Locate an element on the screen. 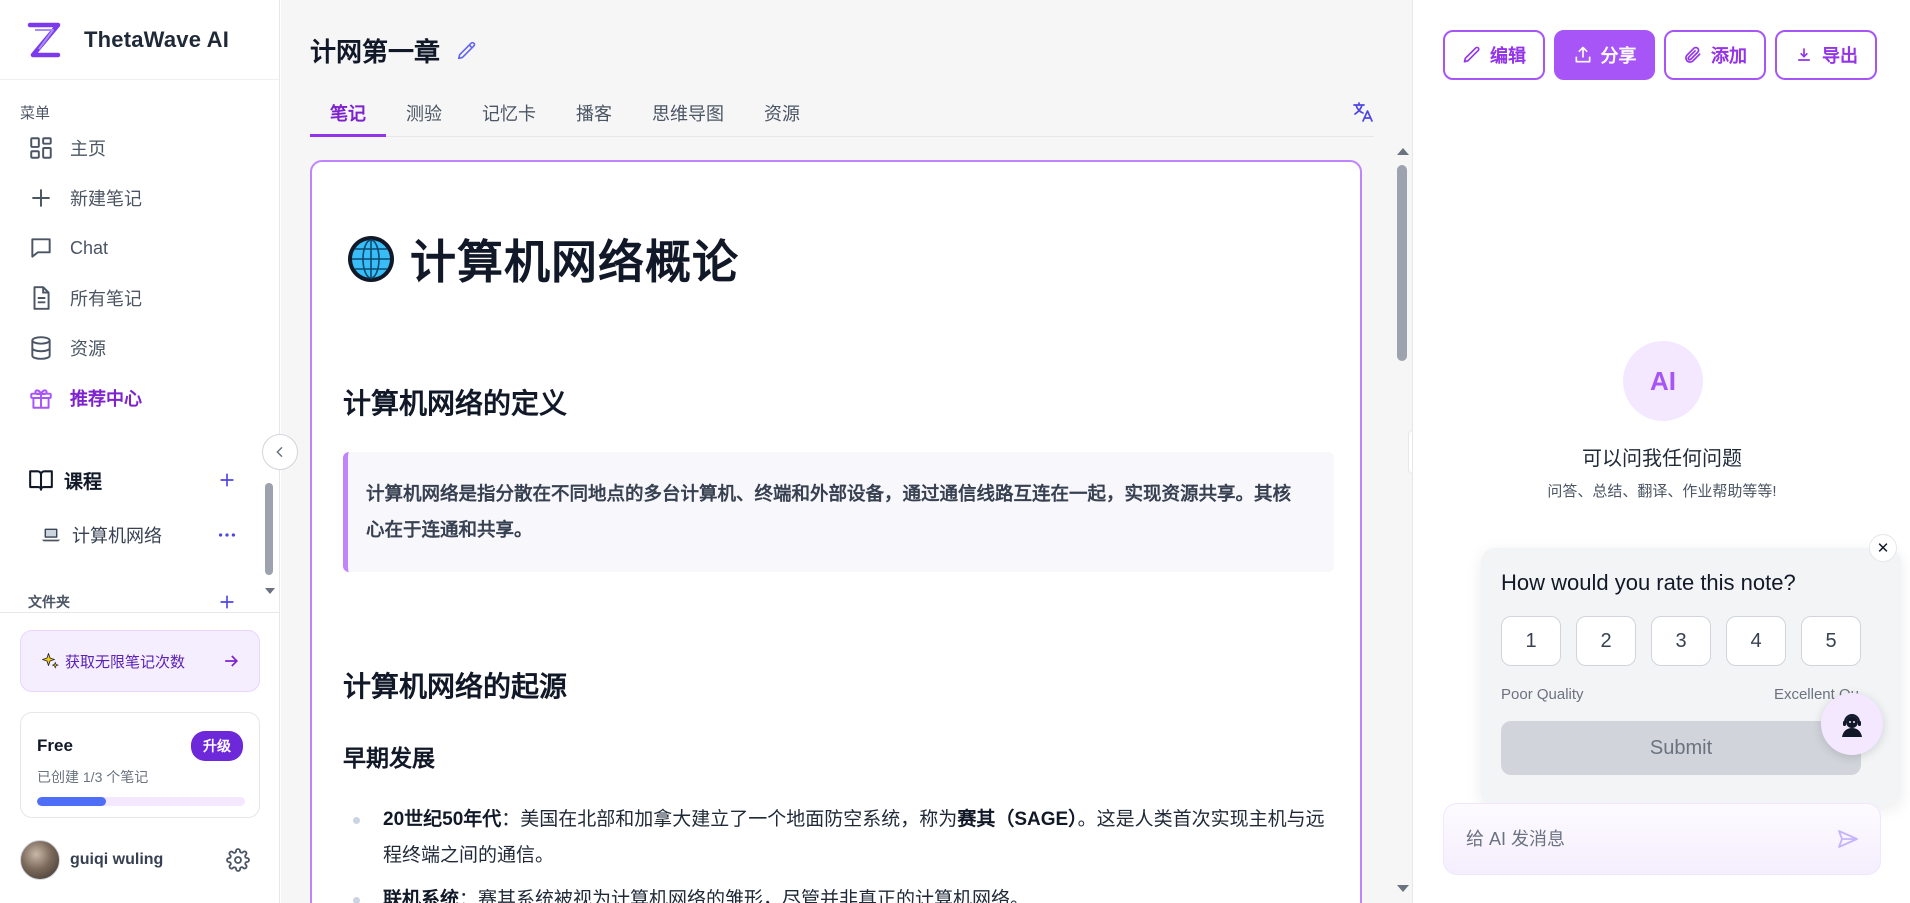  export-button: 导出 is located at coordinates (1826, 55).